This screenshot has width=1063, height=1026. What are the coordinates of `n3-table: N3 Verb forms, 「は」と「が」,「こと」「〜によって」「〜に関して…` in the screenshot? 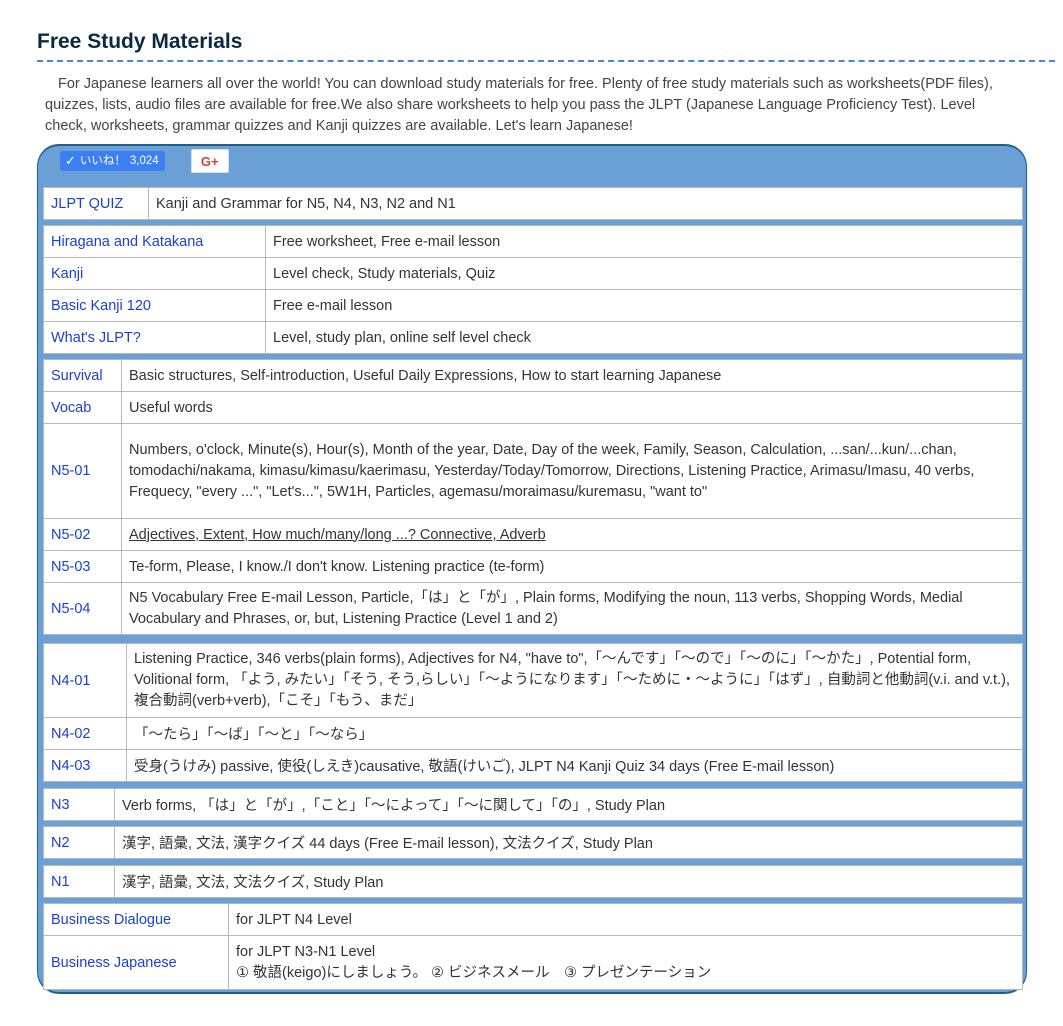 It's located at (533, 804).